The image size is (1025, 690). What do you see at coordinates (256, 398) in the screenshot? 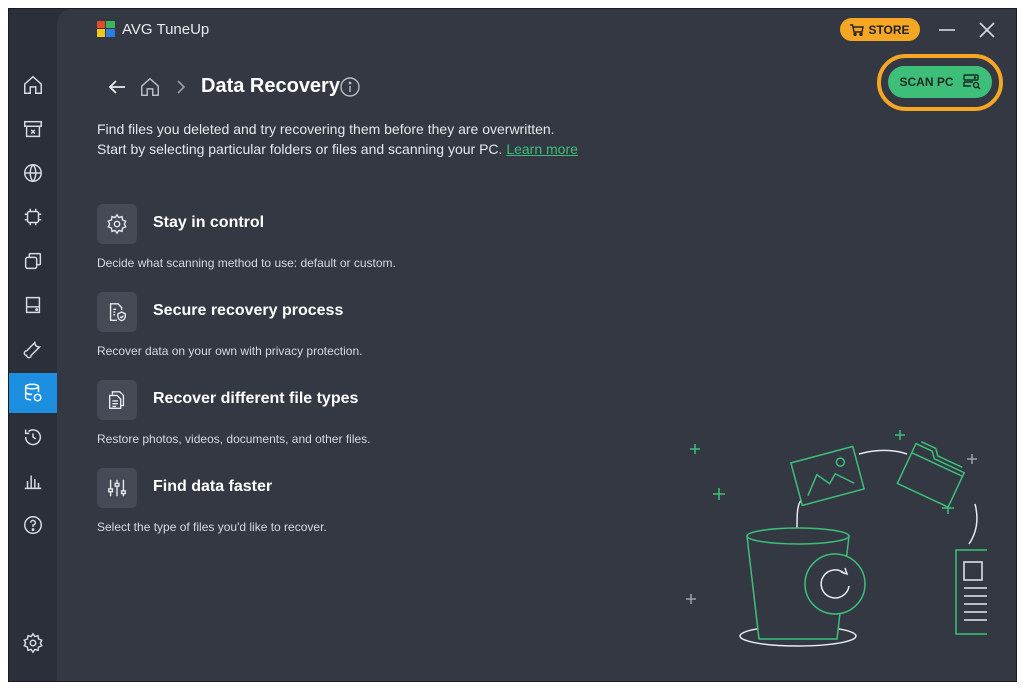
I see `feature-title: Recover different file types` at bounding box center [256, 398].